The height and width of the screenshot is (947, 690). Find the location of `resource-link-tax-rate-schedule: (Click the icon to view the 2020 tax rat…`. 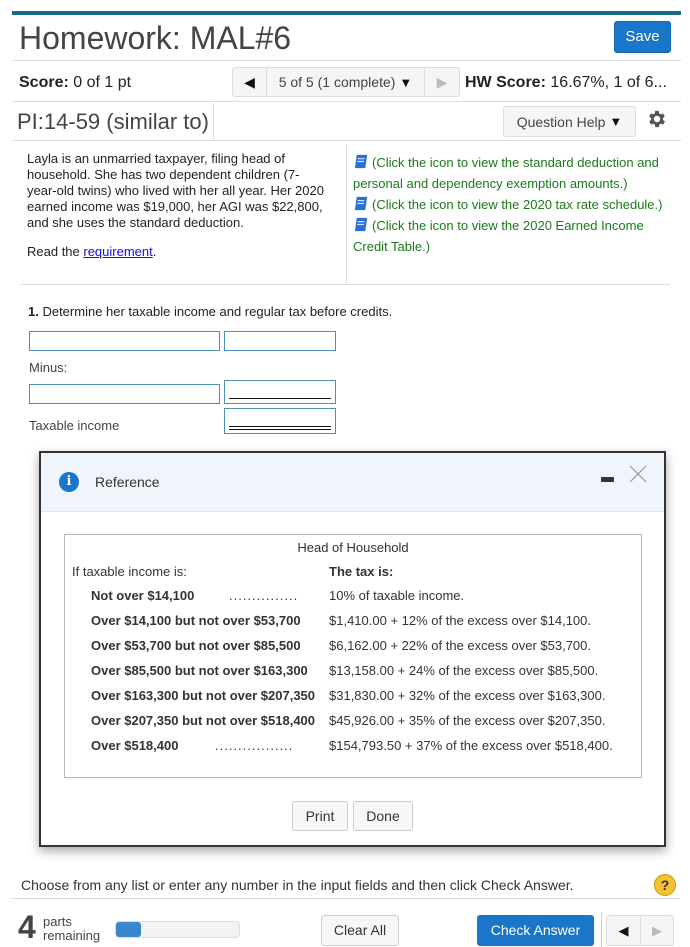

resource-link-tax-rate-schedule: (Click the icon to view the 2020 tax rat… is located at coordinates (513, 204).